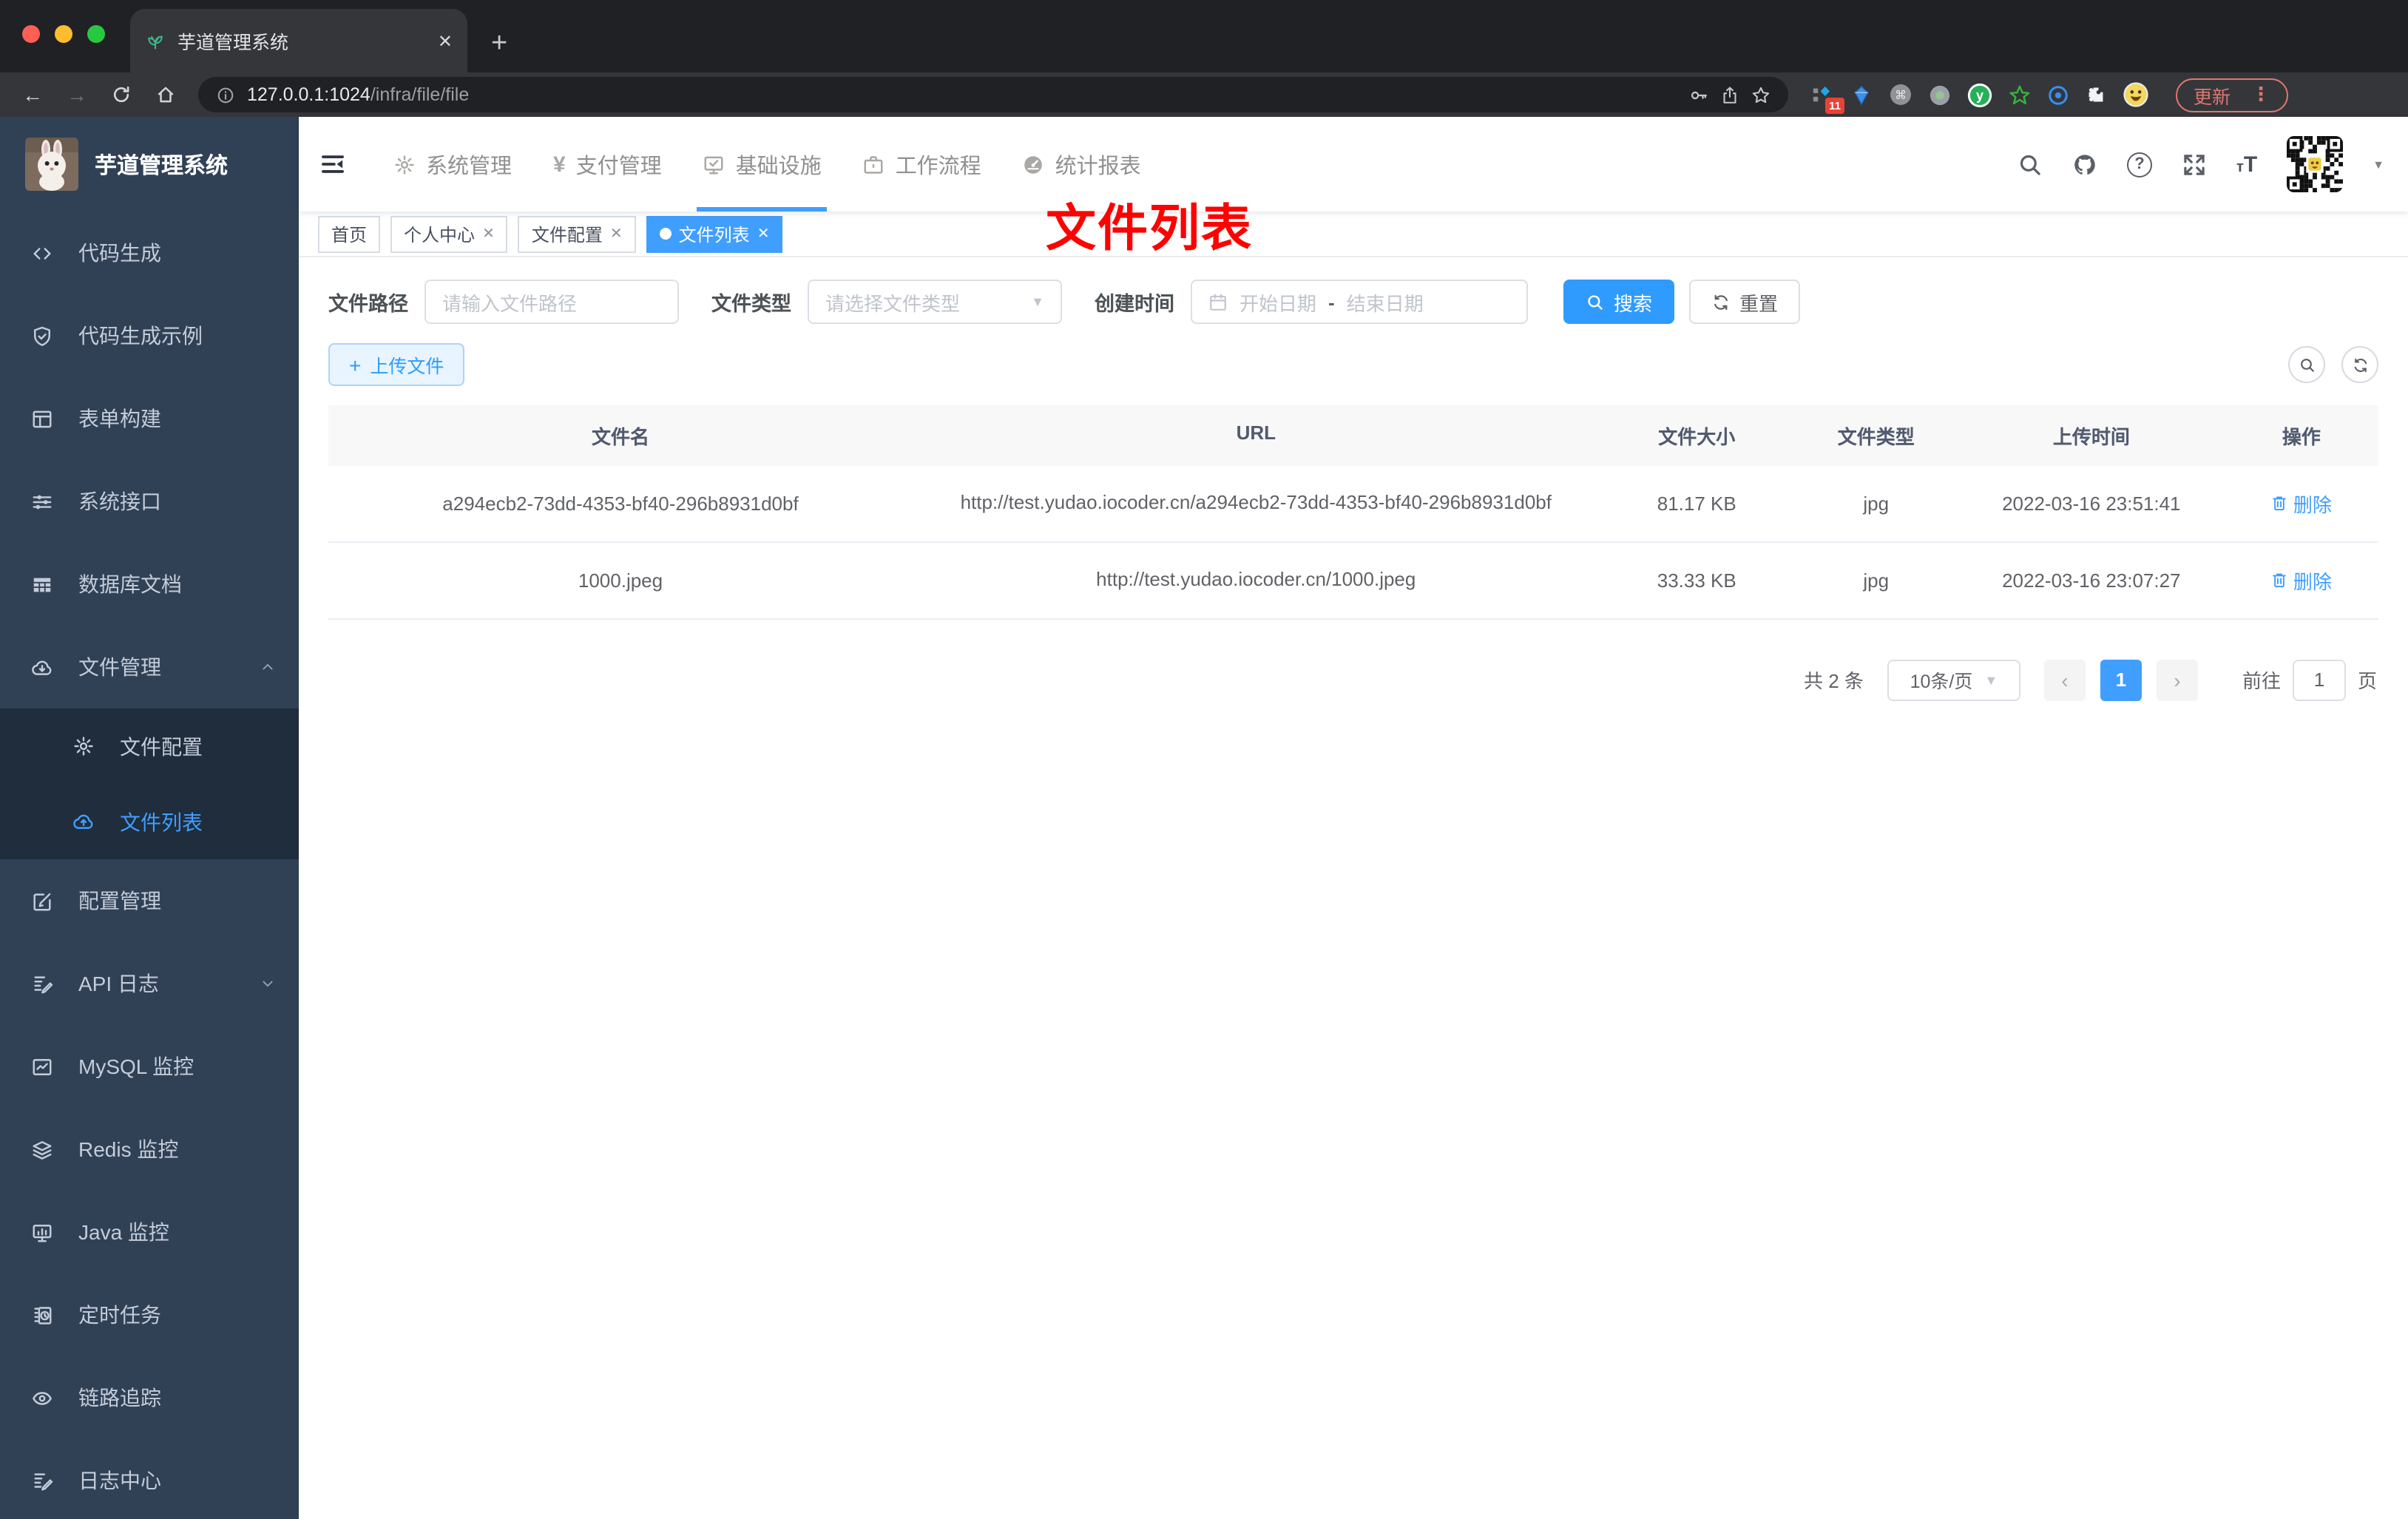  I want to click on fullscreen-icon, so click(2194, 164).